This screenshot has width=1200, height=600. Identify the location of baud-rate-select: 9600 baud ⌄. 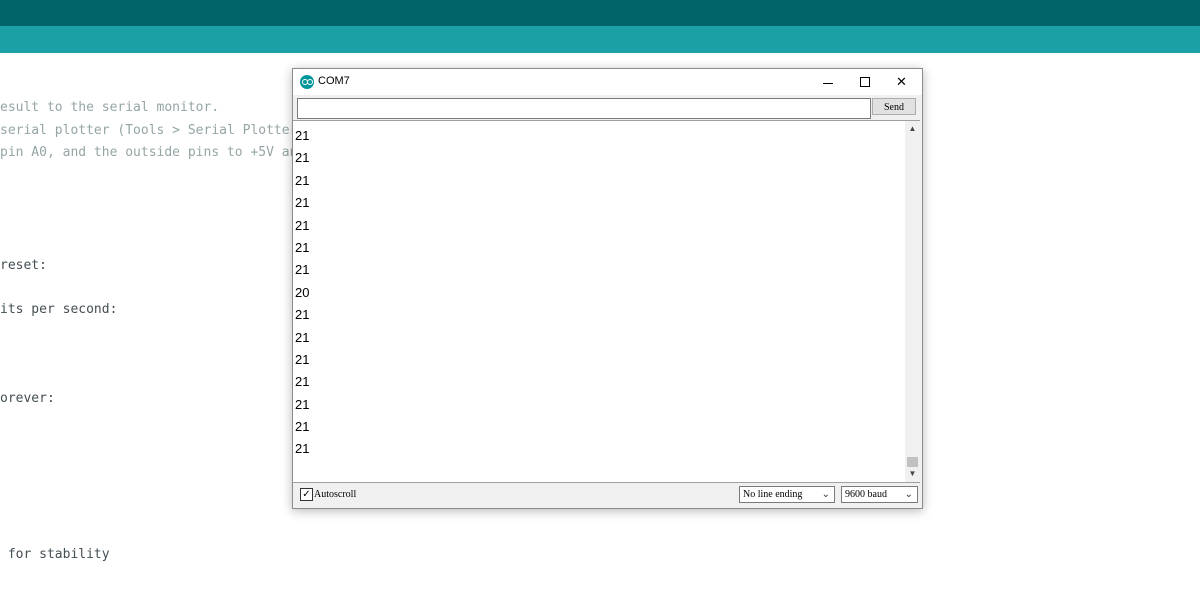
(879, 494).